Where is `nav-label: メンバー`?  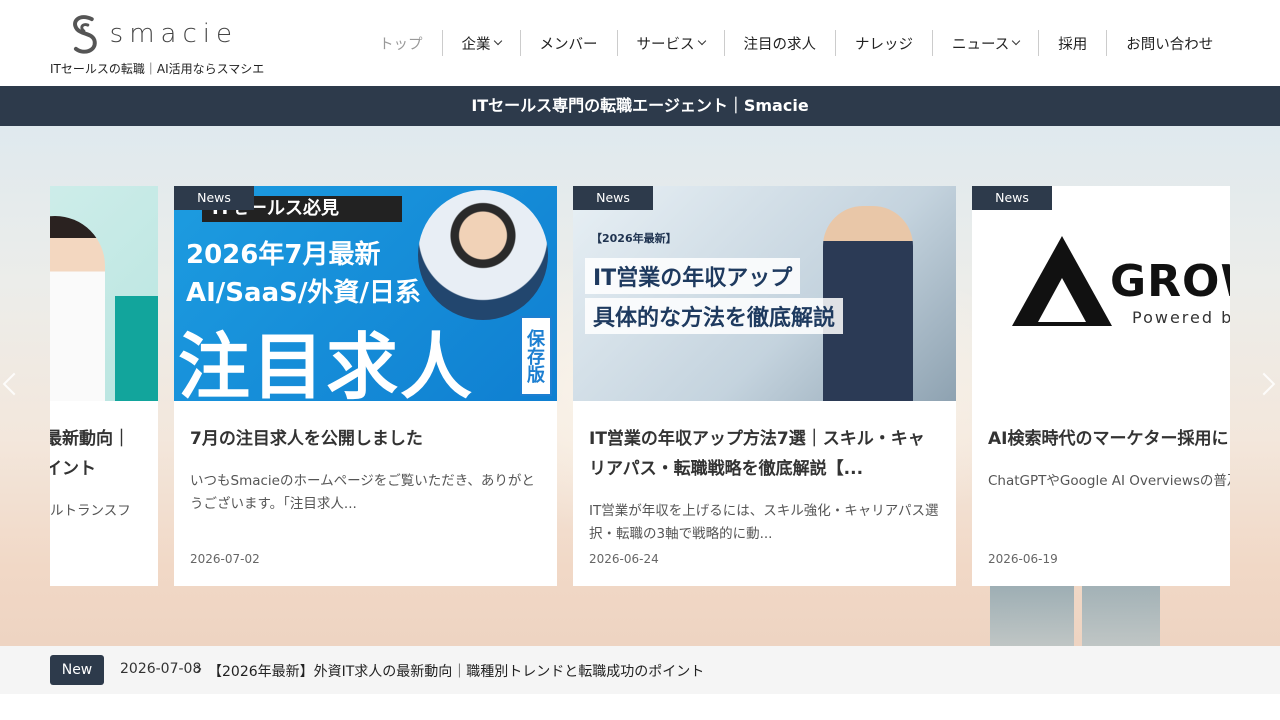 nav-label: メンバー is located at coordinates (568, 44).